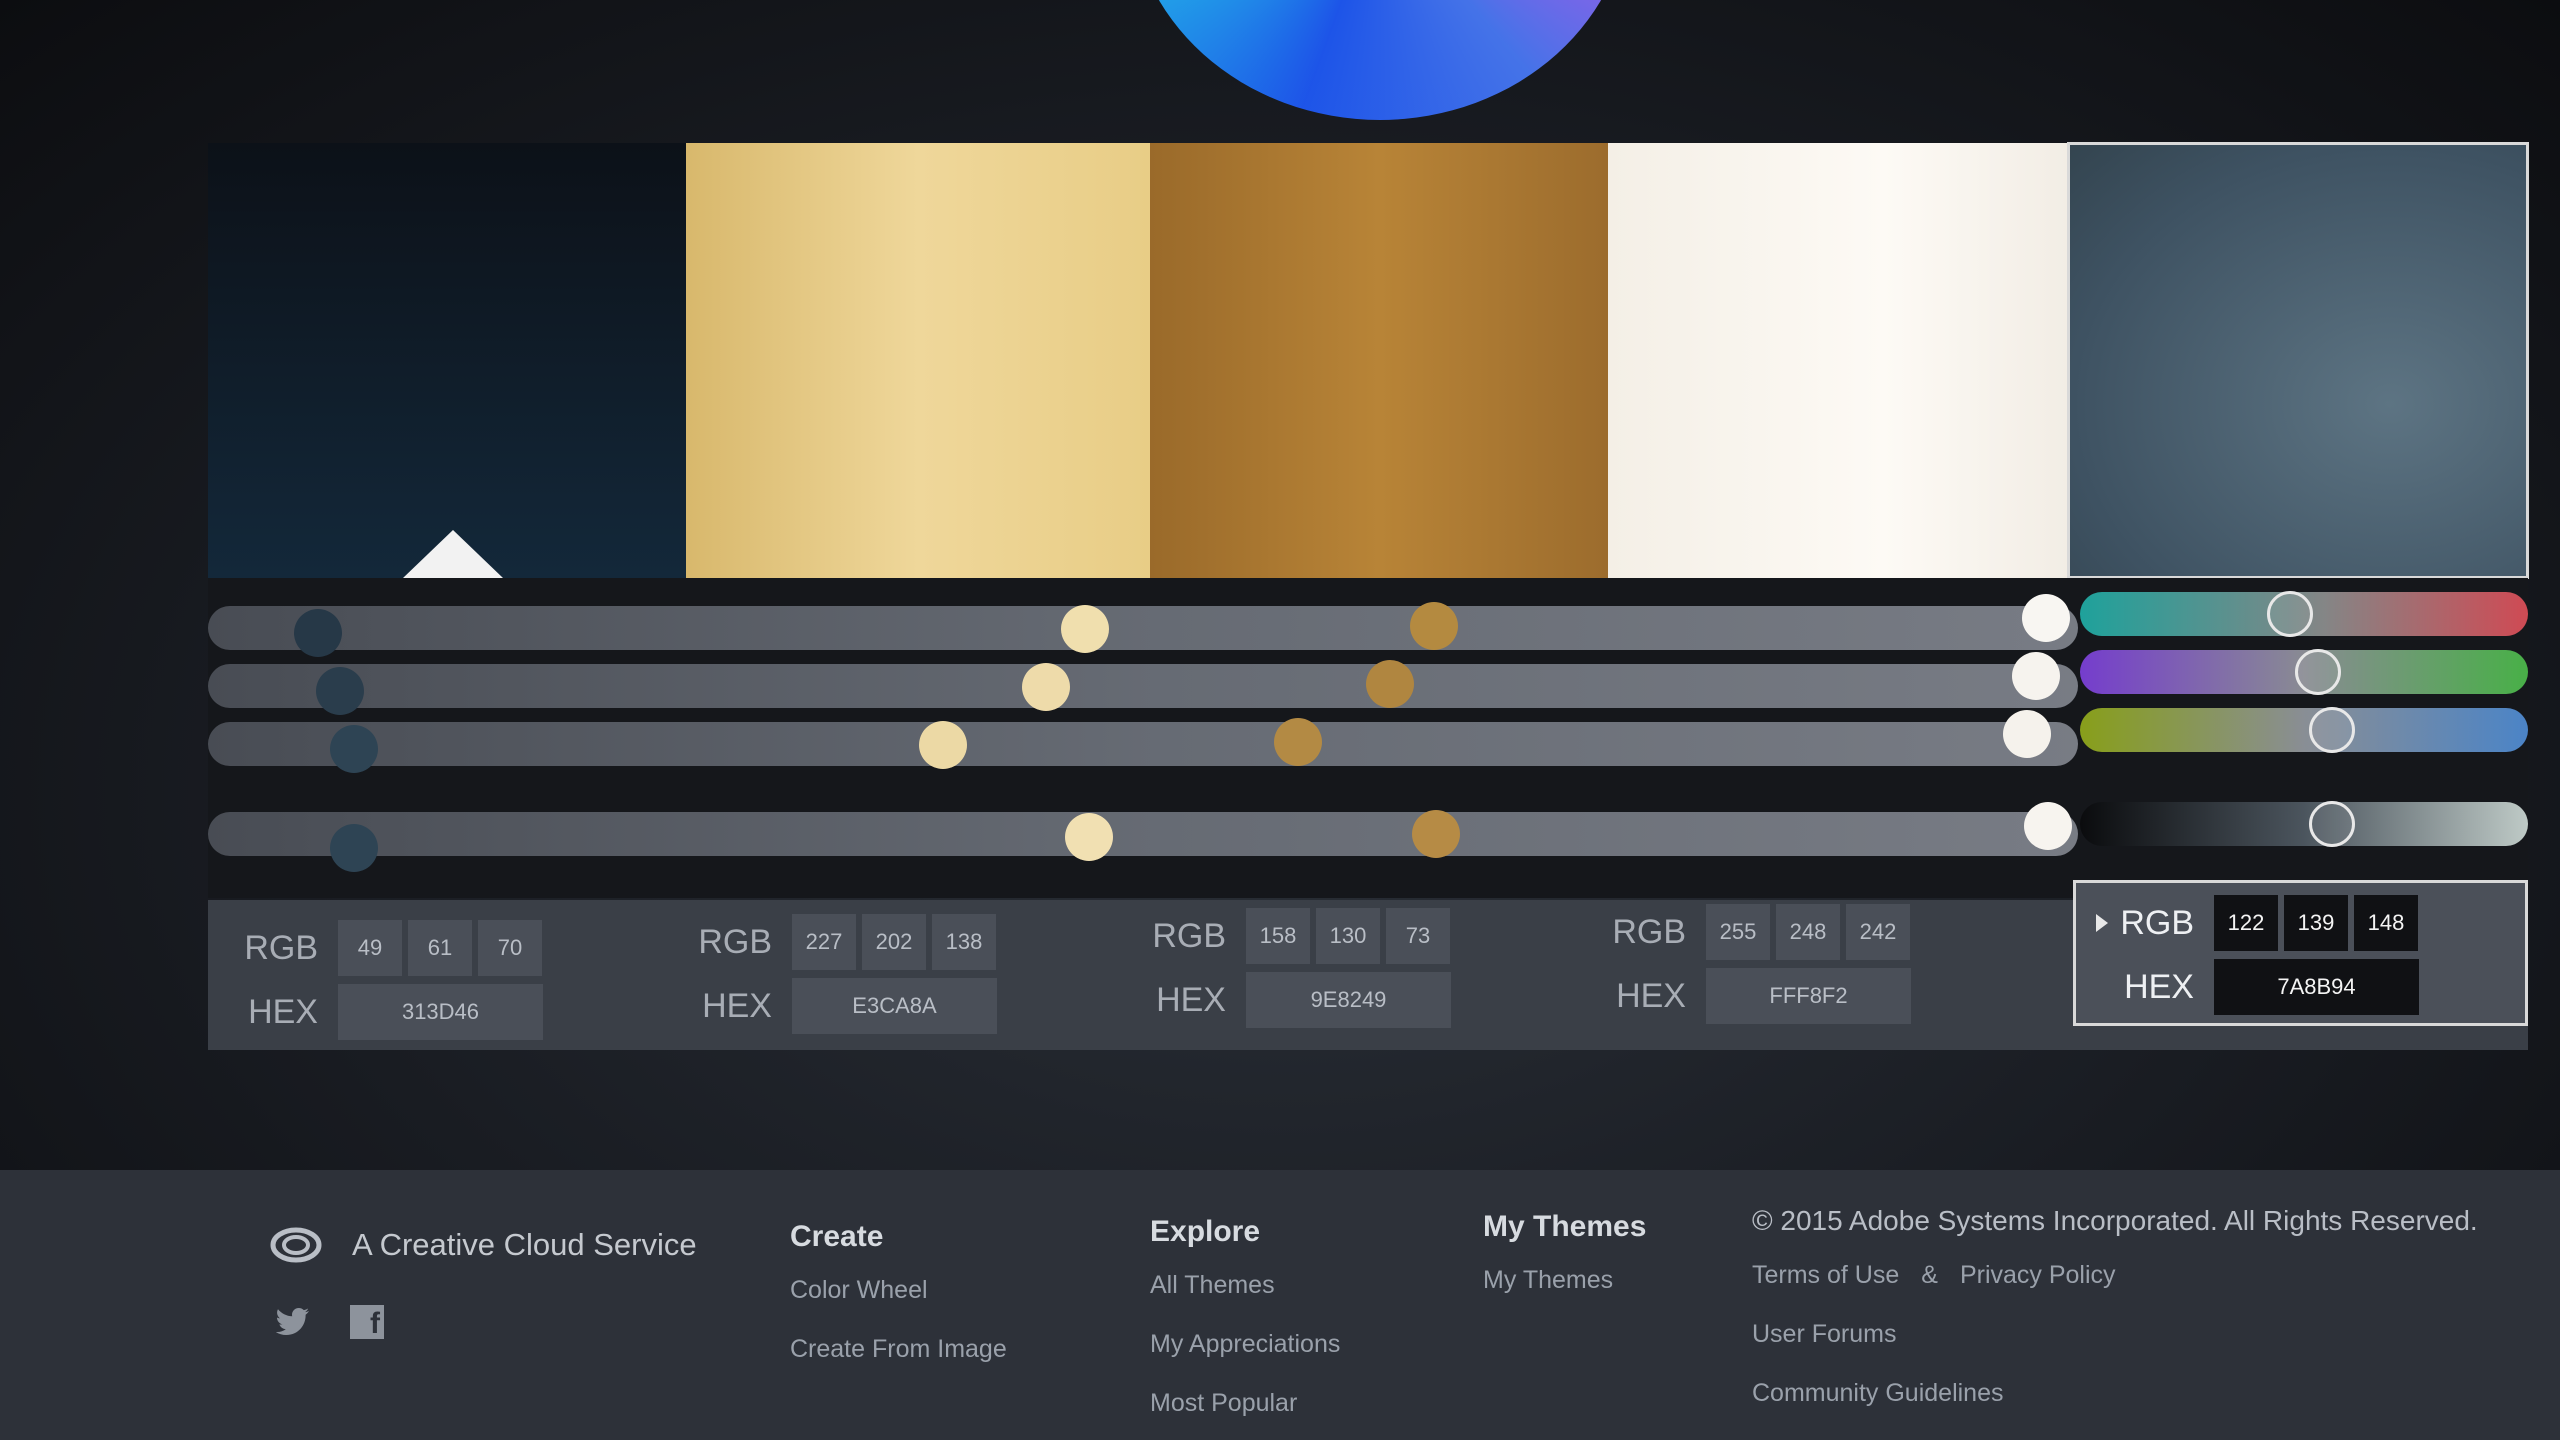 The height and width of the screenshot is (1440, 2560). Describe the element at coordinates (440, 1012) in the screenshot. I see `hex-value: 313D46` at that location.